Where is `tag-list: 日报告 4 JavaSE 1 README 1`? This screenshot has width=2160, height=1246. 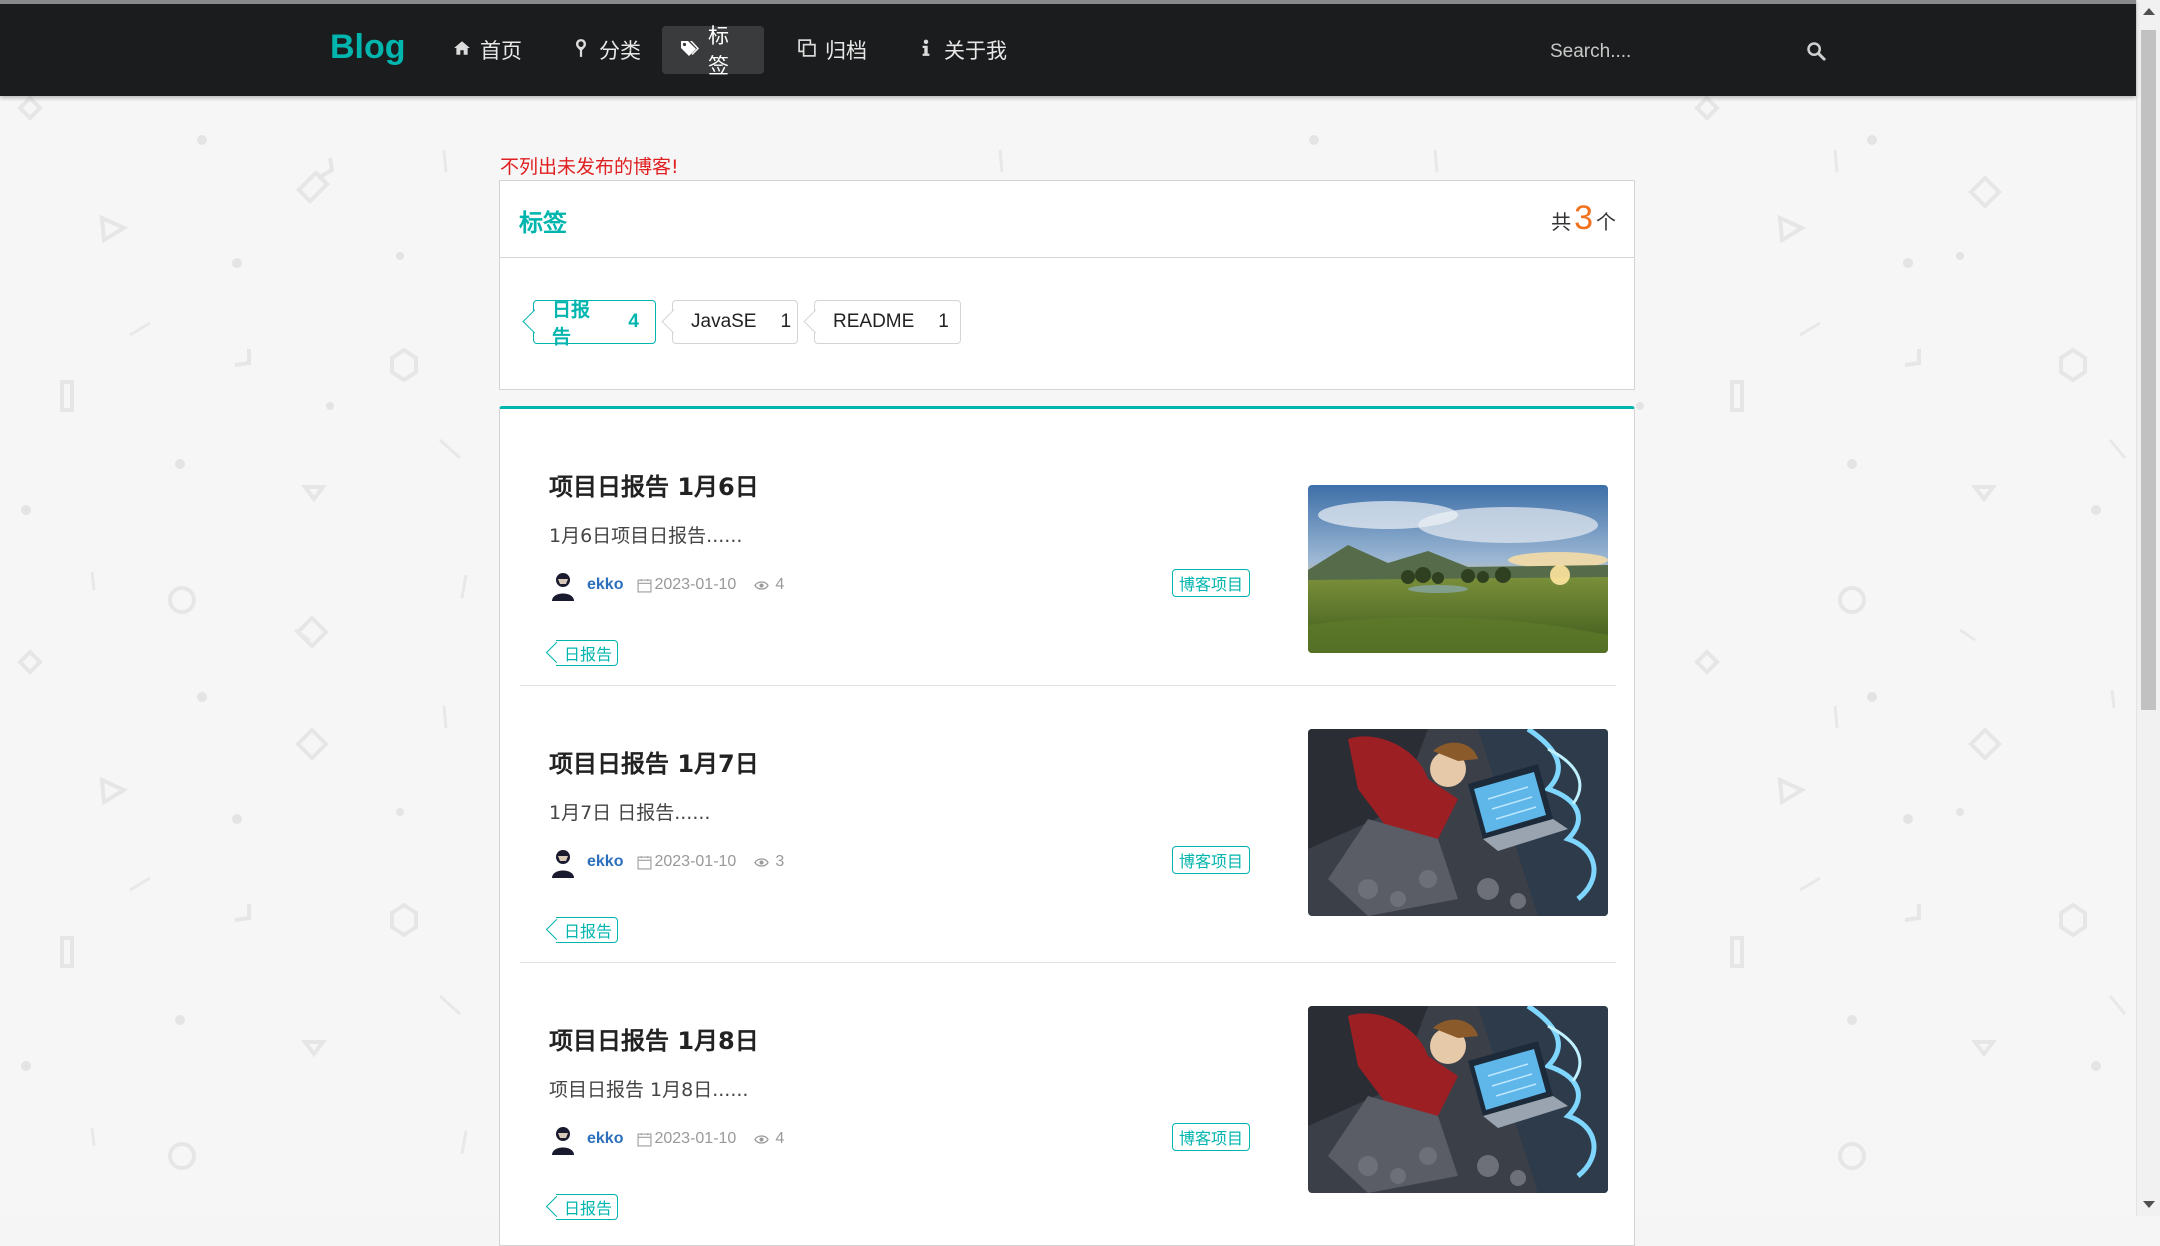 tag-list: 日报告 4 JavaSE 1 README 1 is located at coordinates (1067, 323).